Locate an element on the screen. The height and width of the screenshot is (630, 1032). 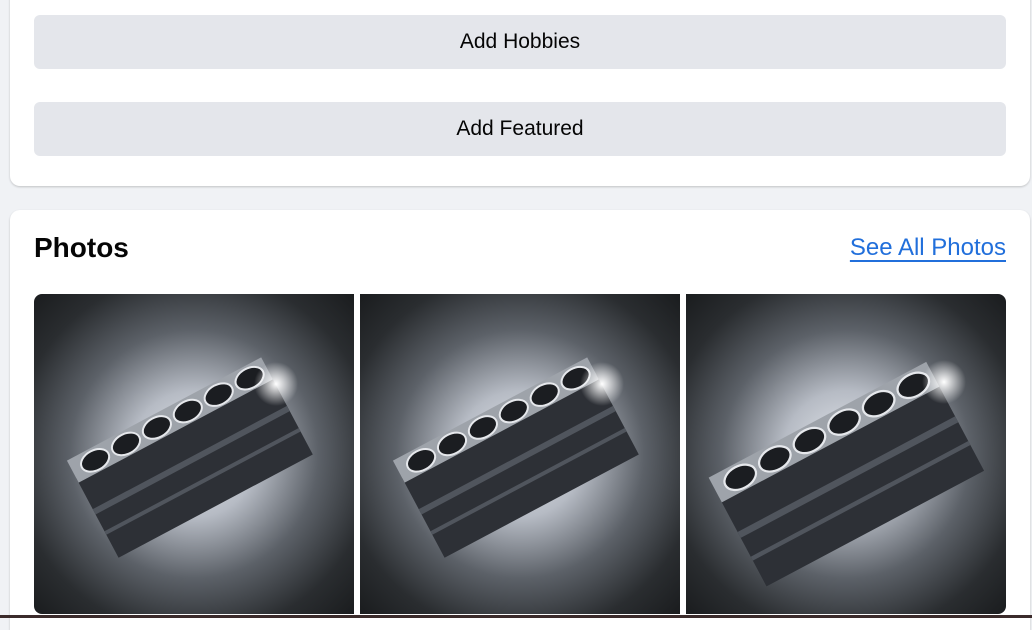
photos-title: Photos is located at coordinates (81, 247).